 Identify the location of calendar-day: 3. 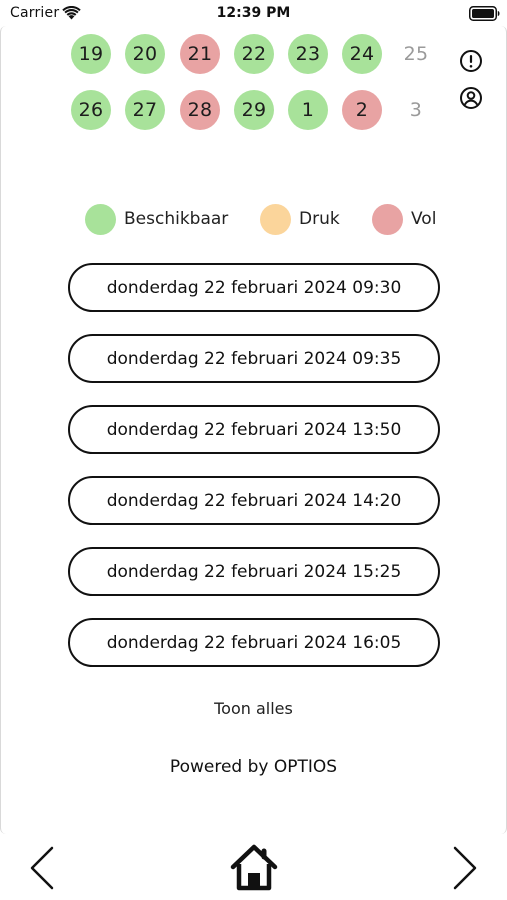
(416, 110).